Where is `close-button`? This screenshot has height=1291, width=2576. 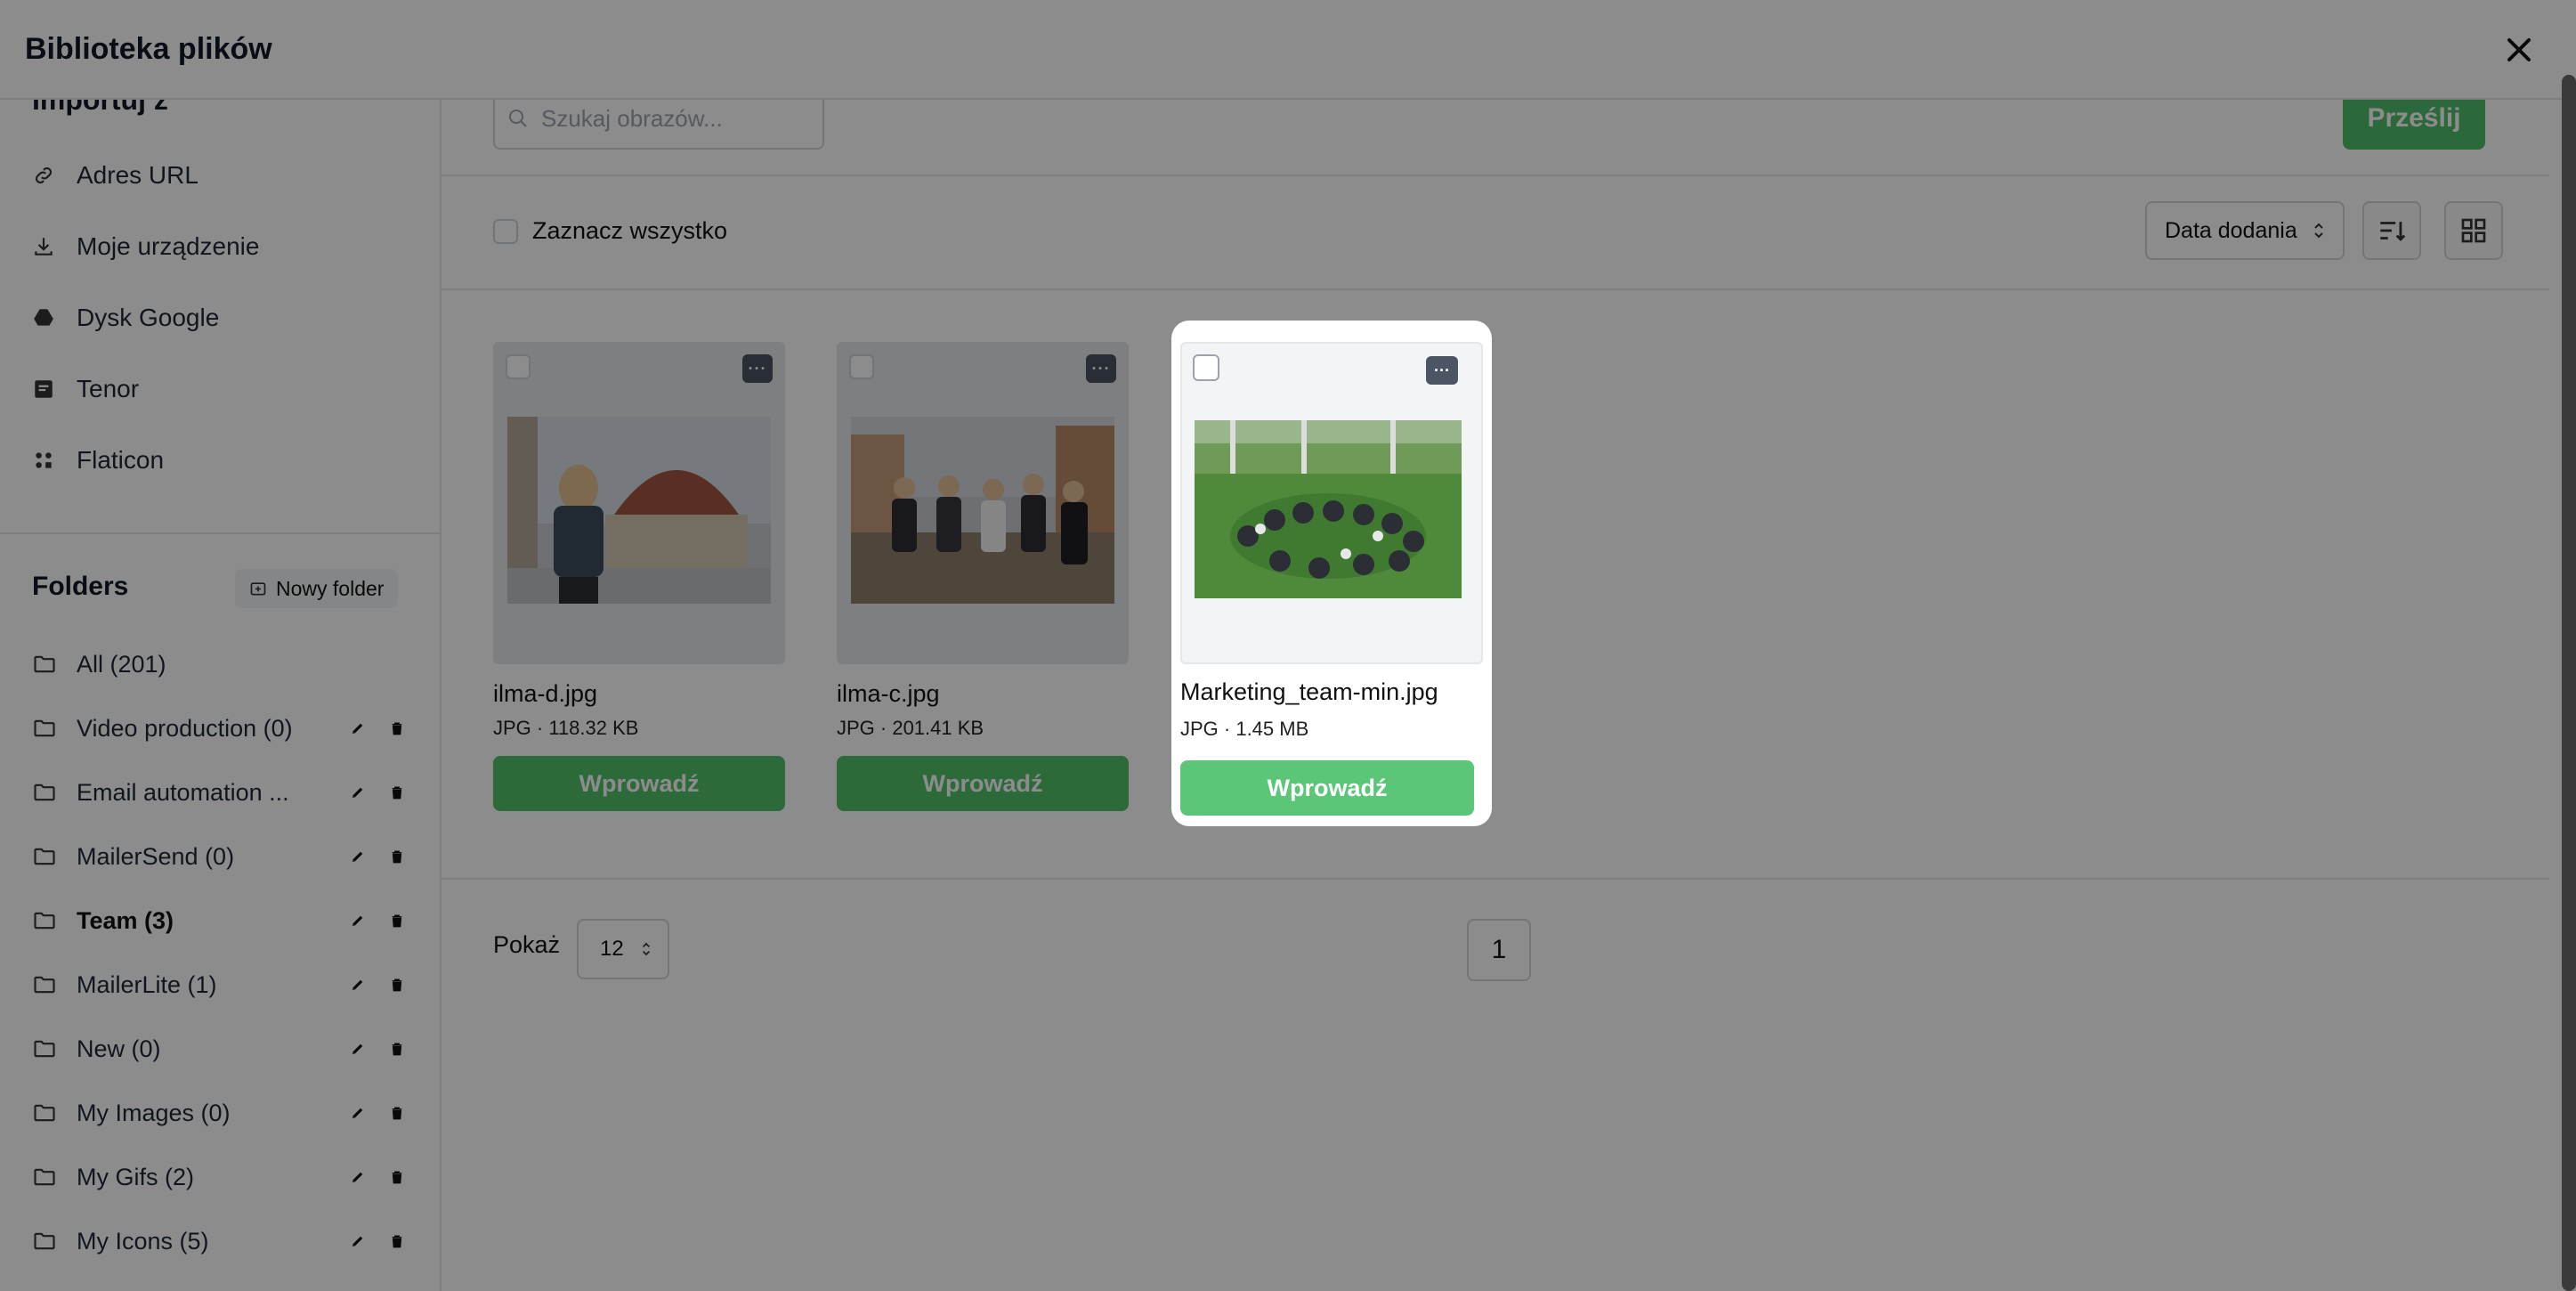 close-button is located at coordinates (2519, 50).